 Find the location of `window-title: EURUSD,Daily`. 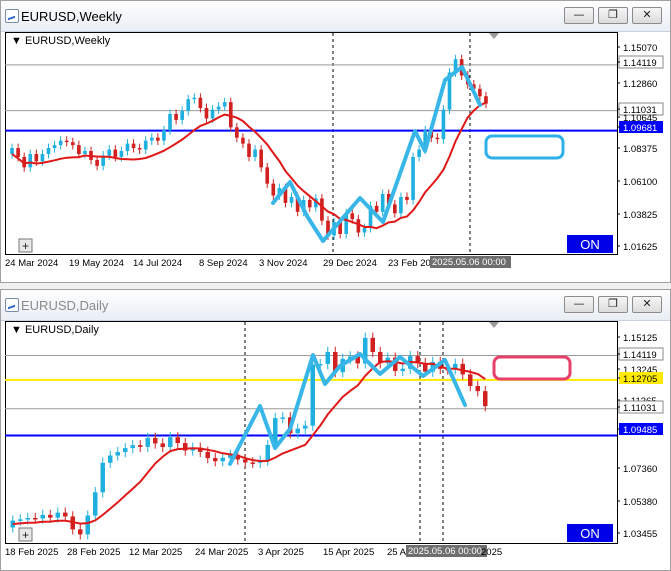

window-title: EURUSD,Daily is located at coordinates (65, 305).